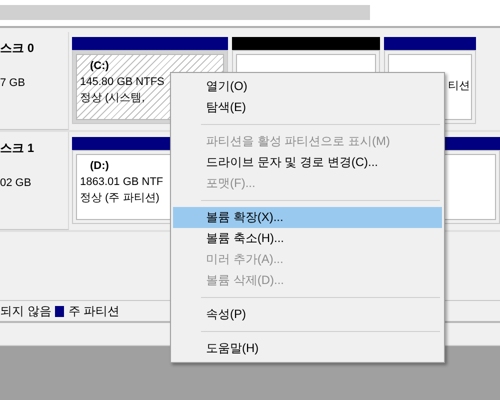 This screenshot has width=500, height=400. What do you see at coordinates (185, 12) in the screenshot?
I see `scrollbar` at bounding box center [185, 12].